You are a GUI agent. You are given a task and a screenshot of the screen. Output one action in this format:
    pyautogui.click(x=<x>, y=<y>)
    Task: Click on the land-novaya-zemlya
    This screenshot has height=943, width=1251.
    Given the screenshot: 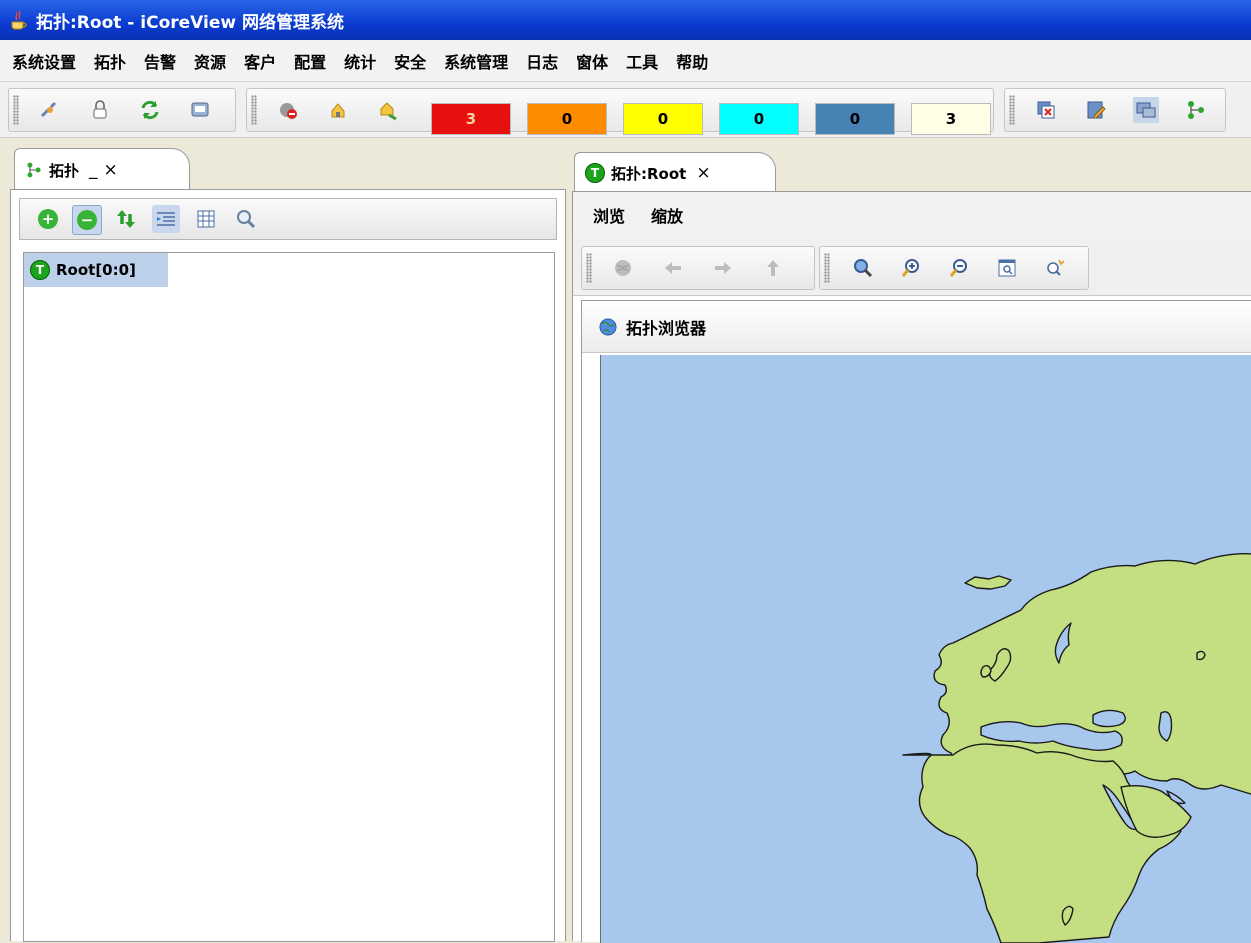 What is the action you would take?
    pyautogui.click(x=1201, y=655)
    